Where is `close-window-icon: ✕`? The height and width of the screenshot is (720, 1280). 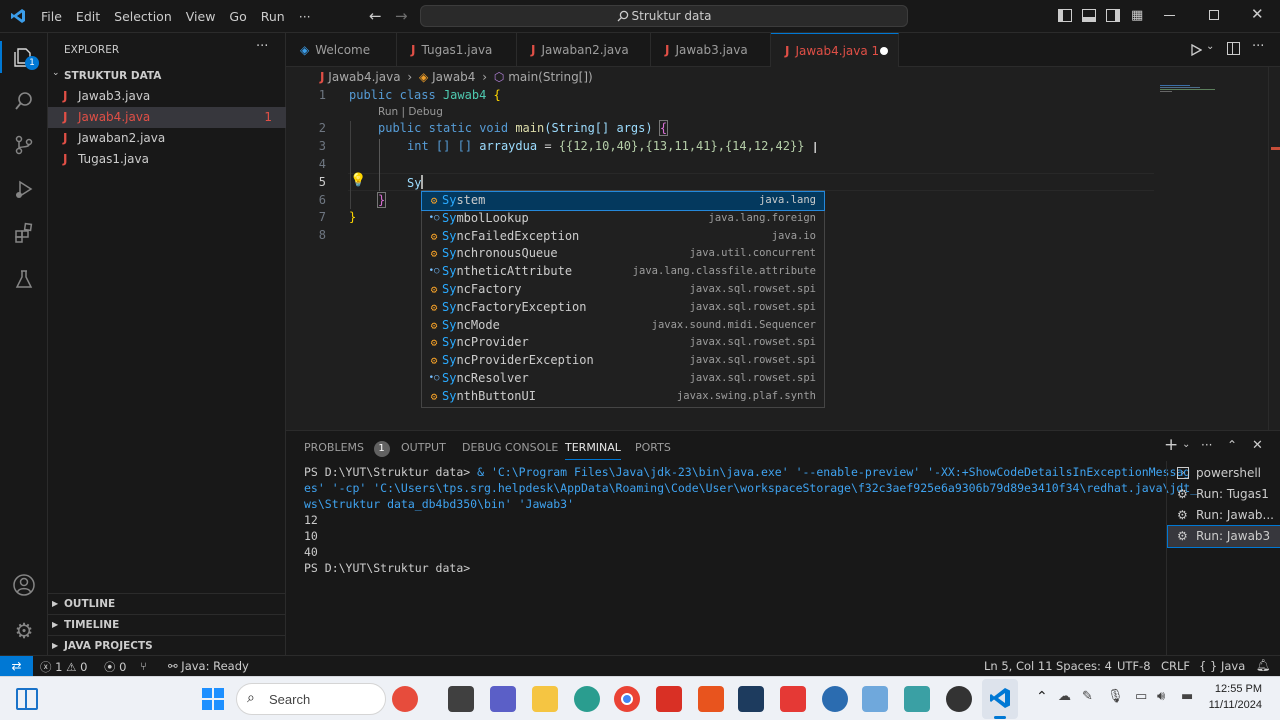
close-window-icon: ✕ is located at coordinates (1257, 14).